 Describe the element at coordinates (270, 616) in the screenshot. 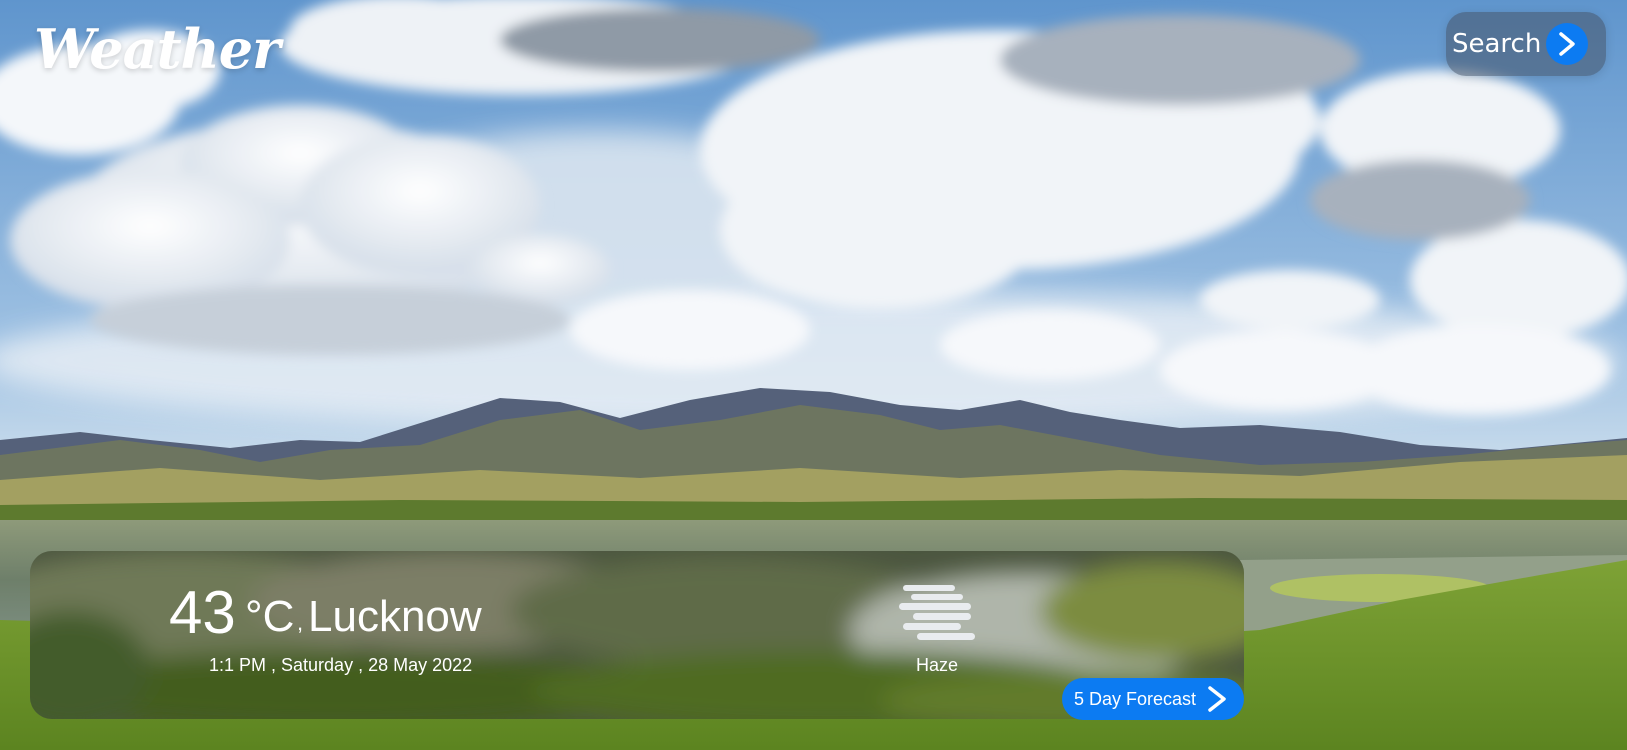

I see `temperature-unit: °C` at that location.